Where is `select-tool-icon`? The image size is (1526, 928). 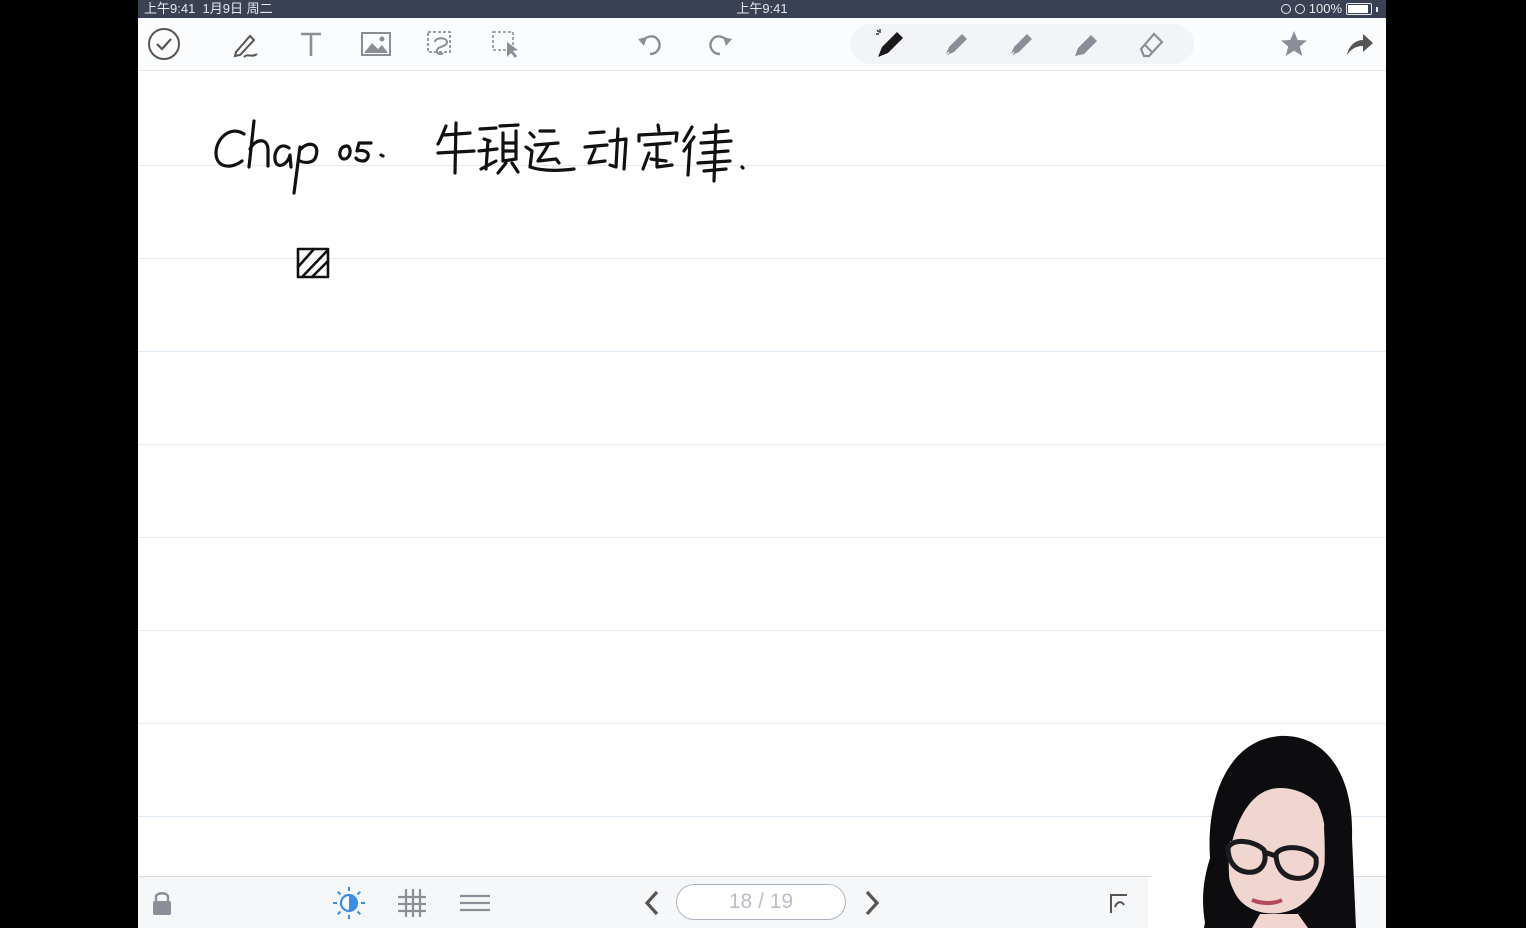
select-tool-icon is located at coordinates (506, 44).